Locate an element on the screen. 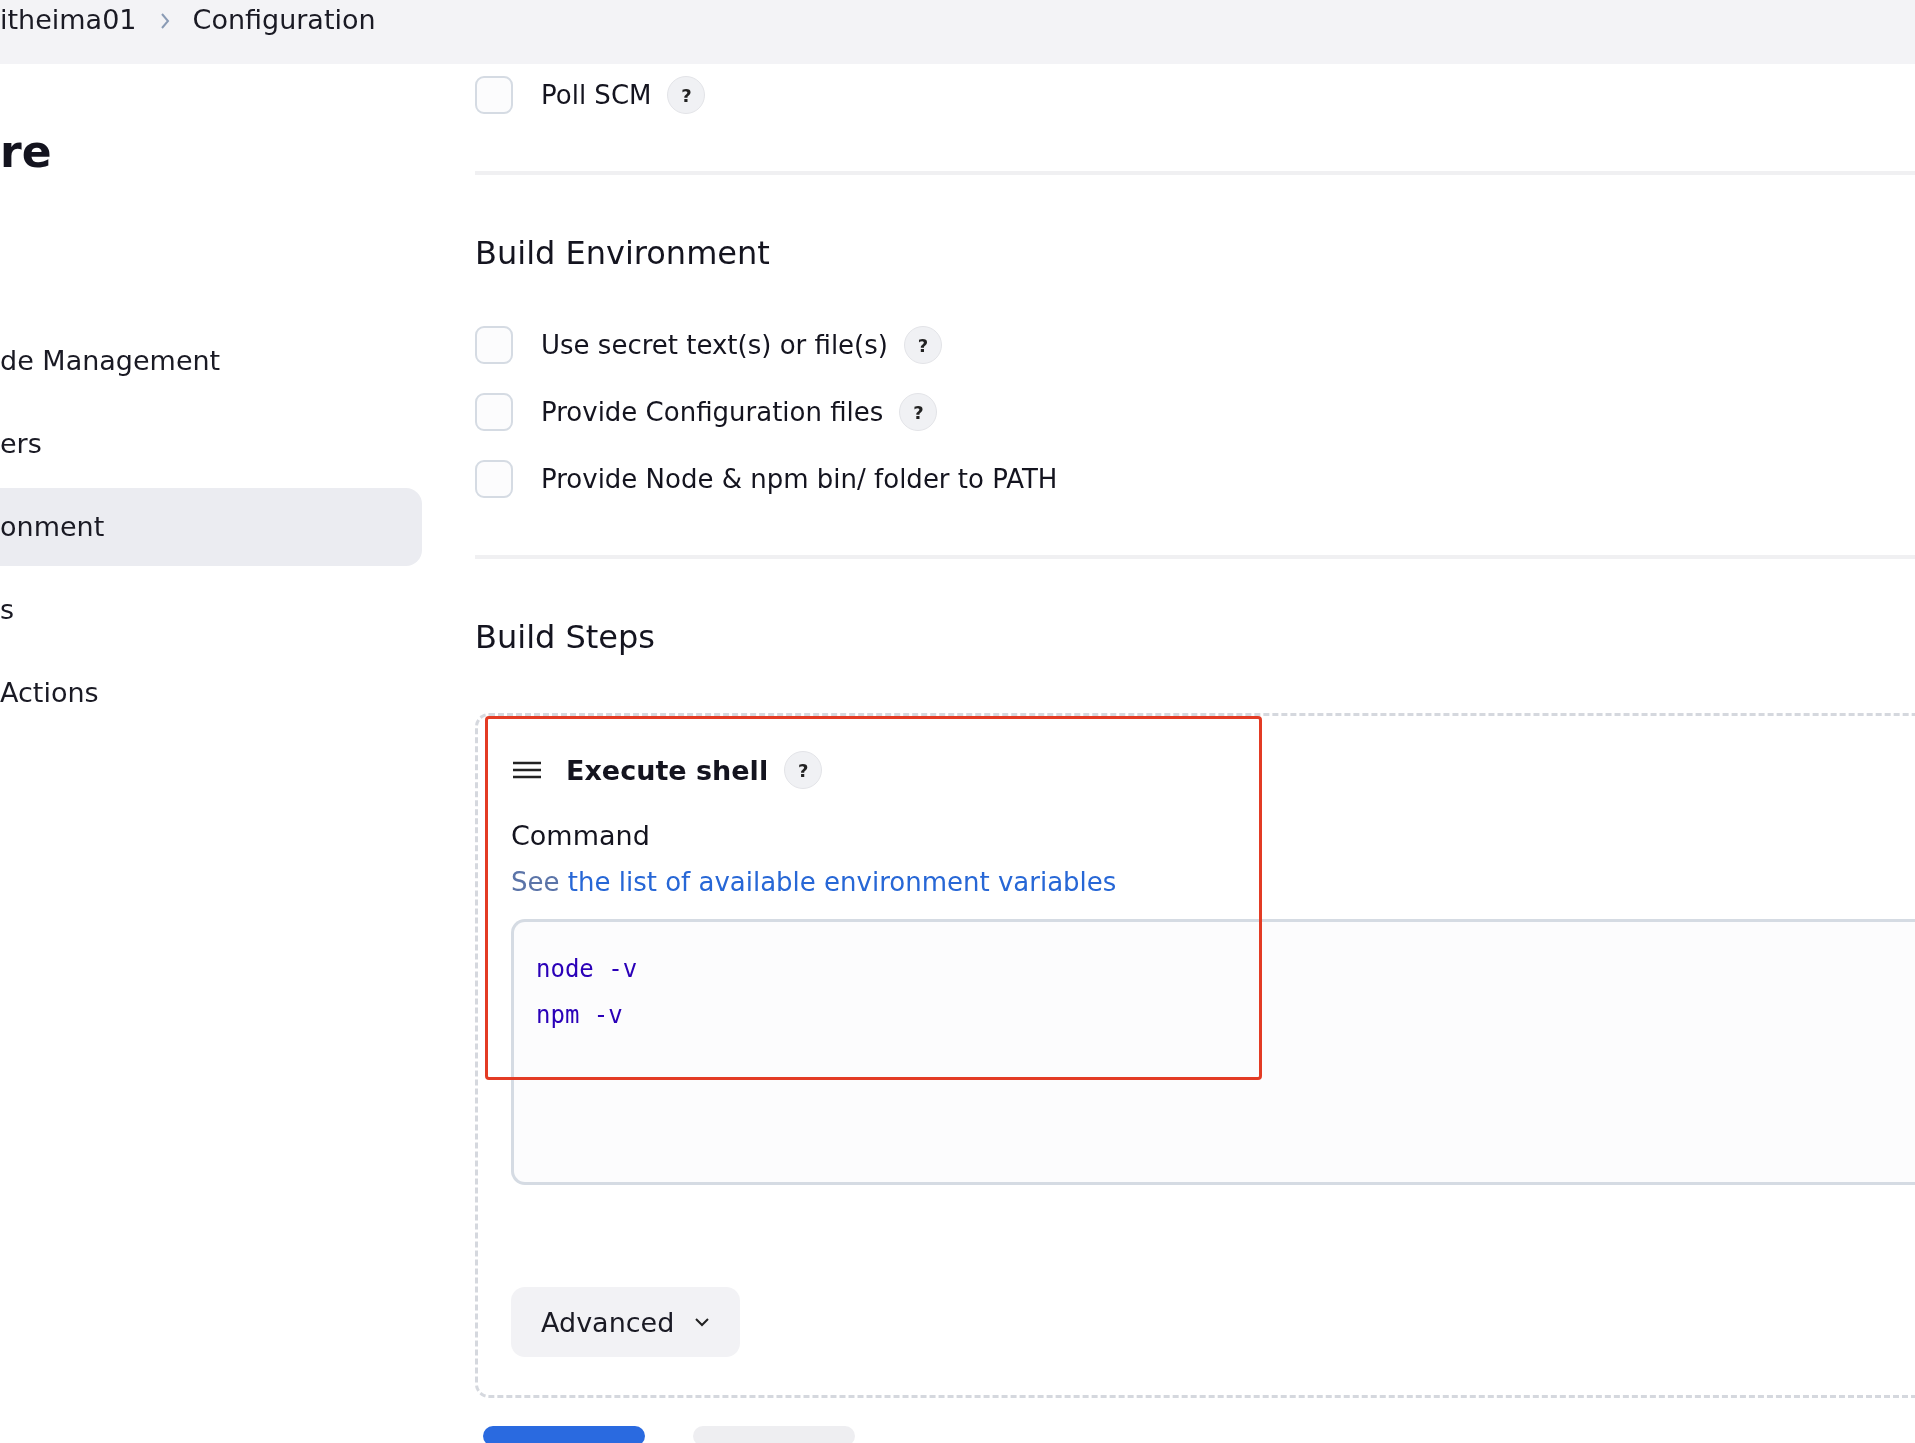 This screenshot has width=1915, height=1443. code-line: npm -v is located at coordinates (580, 1015).